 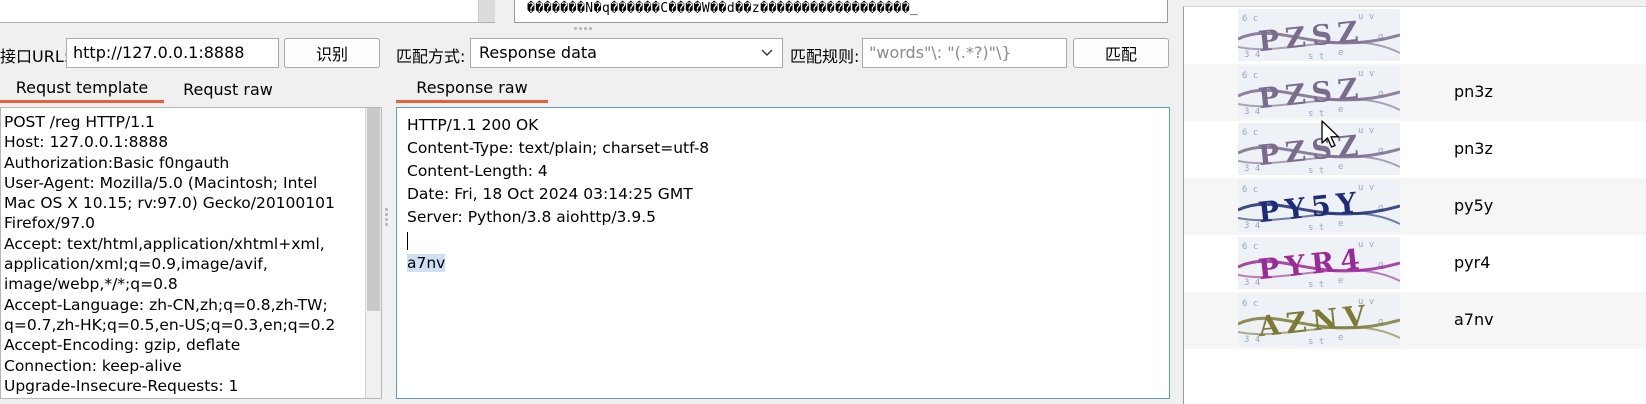 I want to click on horizontal-splitter-grip, so click(x=584, y=30).